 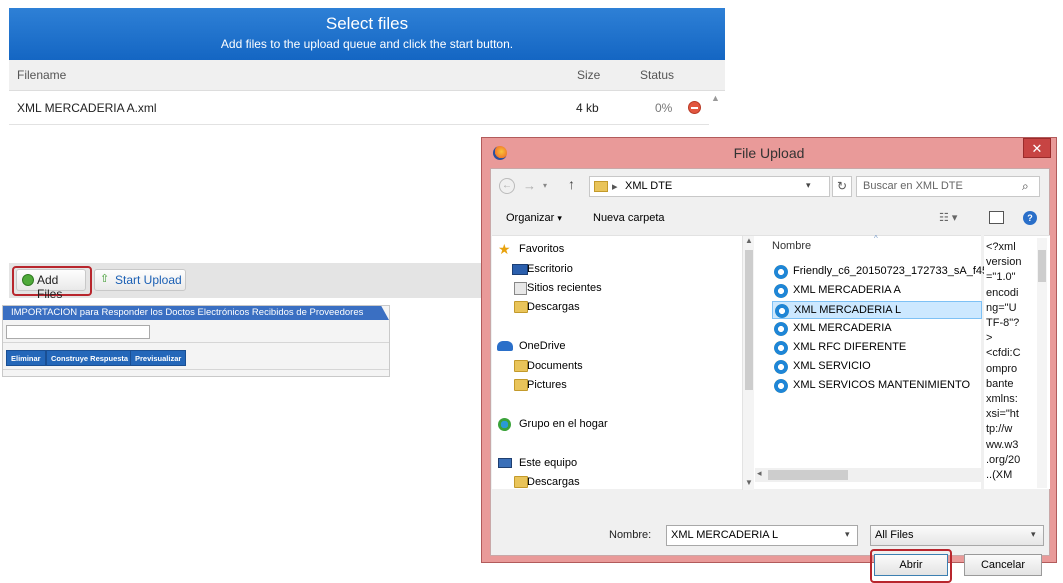 I want to click on help-icon: ?, so click(x=1030, y=218).